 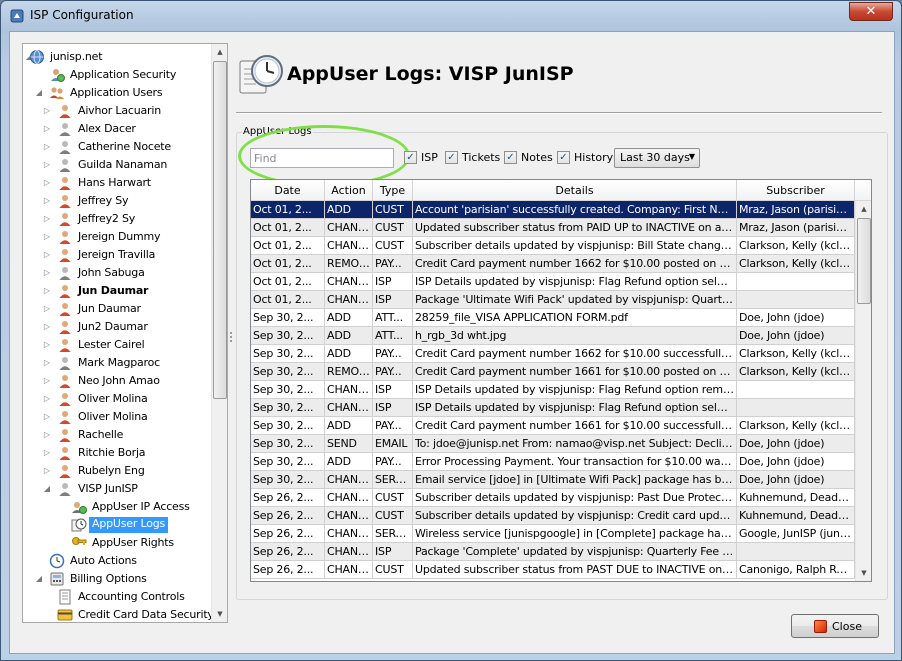 I want to click on tree-scroll-thumb, so click(x=220, y=230).